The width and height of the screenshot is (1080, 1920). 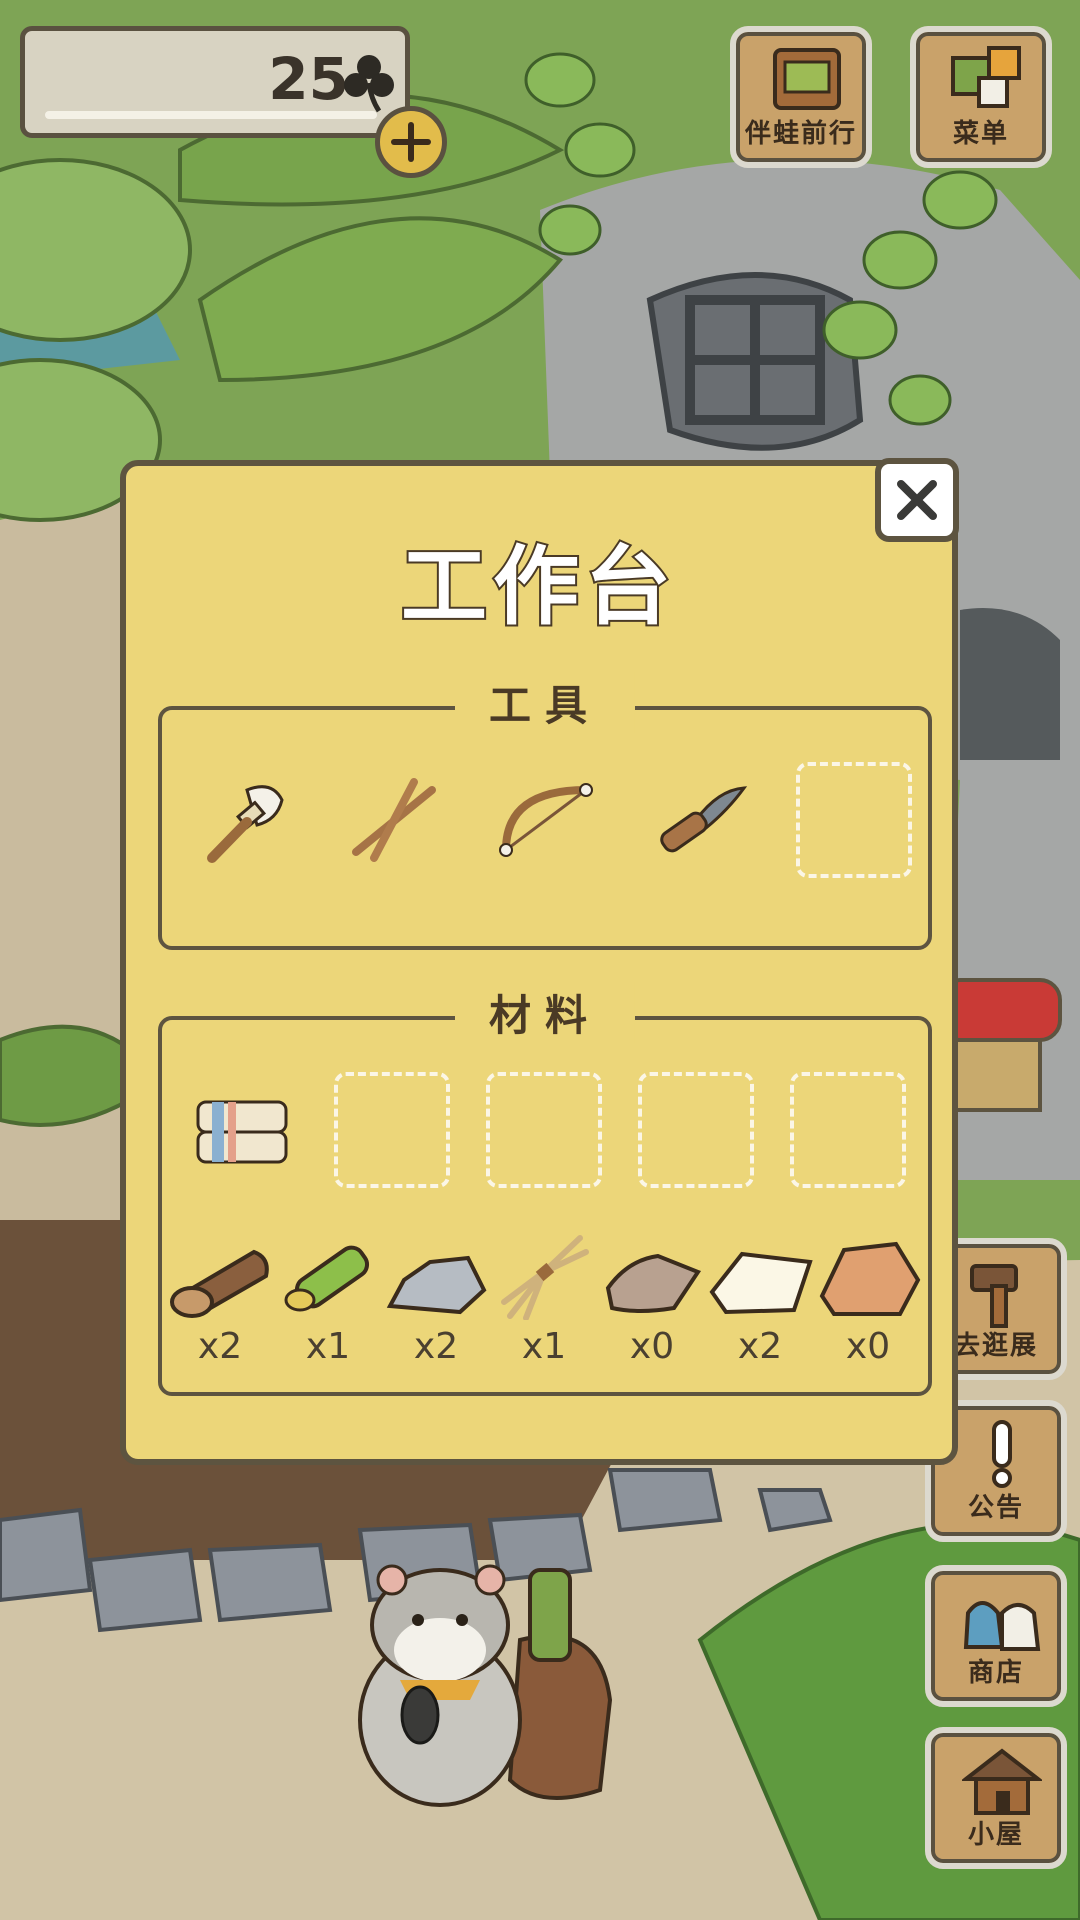 What do you see at coordinates (760, 1276) in the screenshot?
I see `paper-icon` at bounding box center [760, 1276].